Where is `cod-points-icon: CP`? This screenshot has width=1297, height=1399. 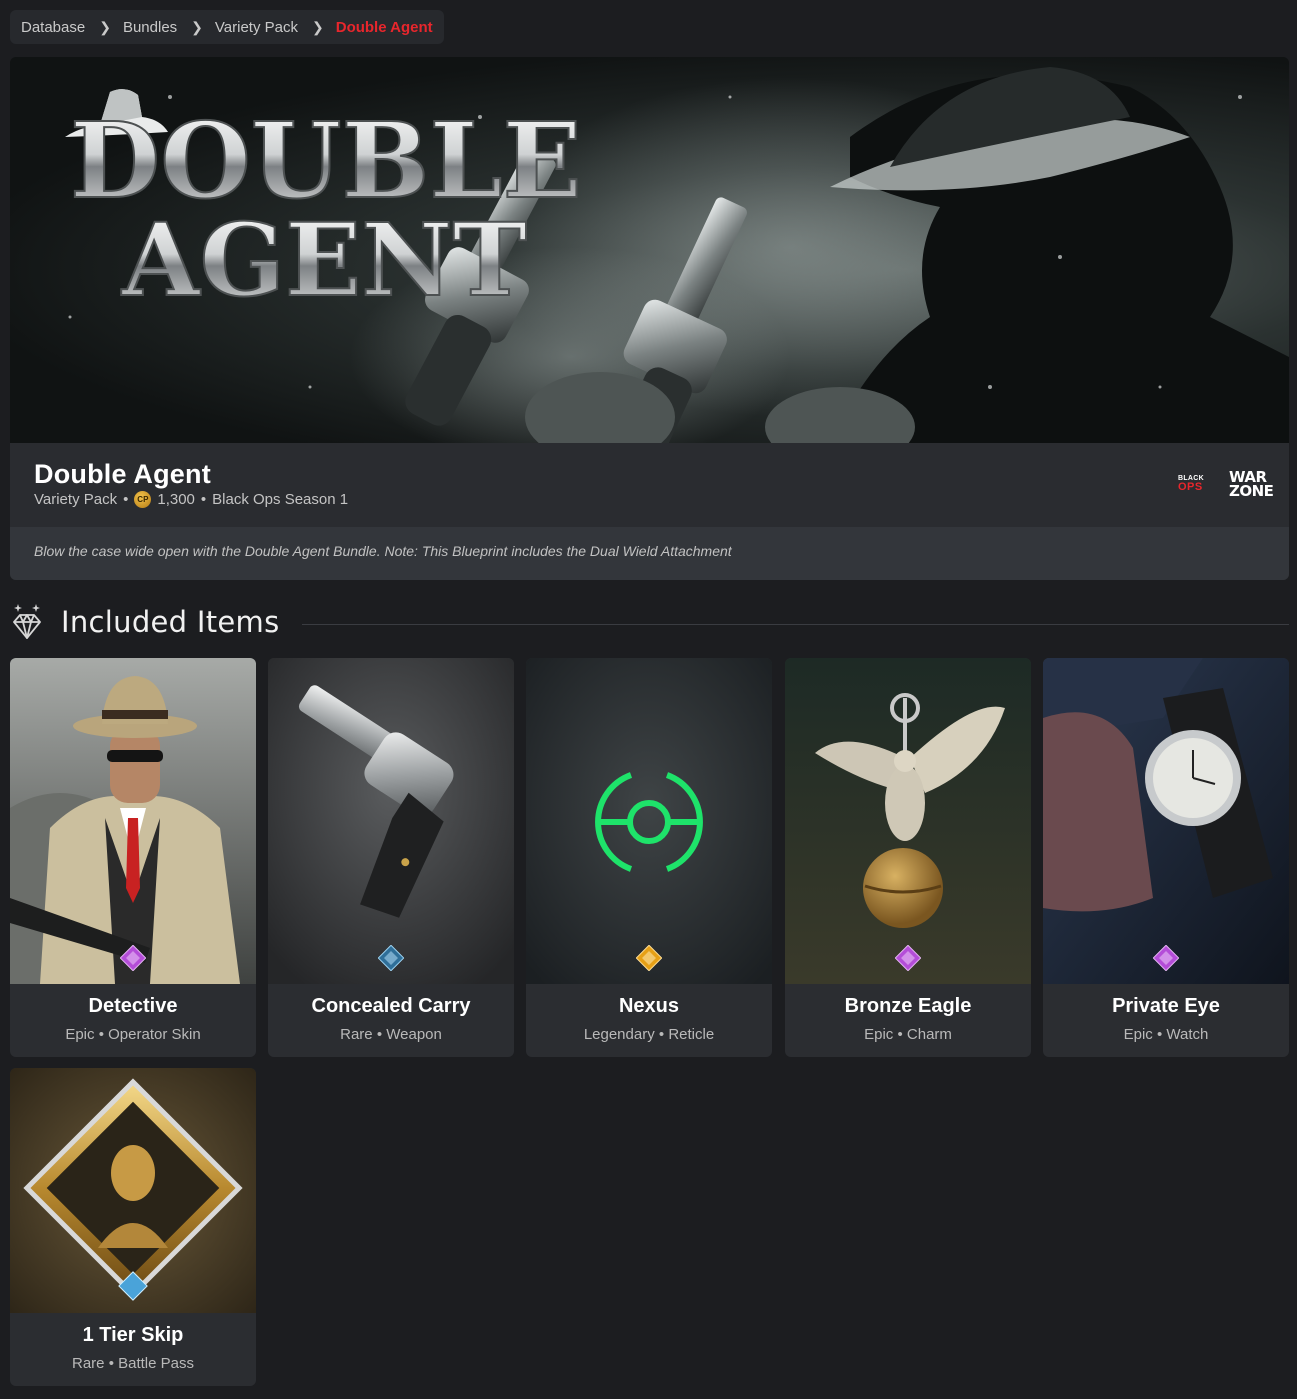 cod-points-icon: CP is located at coordinates (143, 499).